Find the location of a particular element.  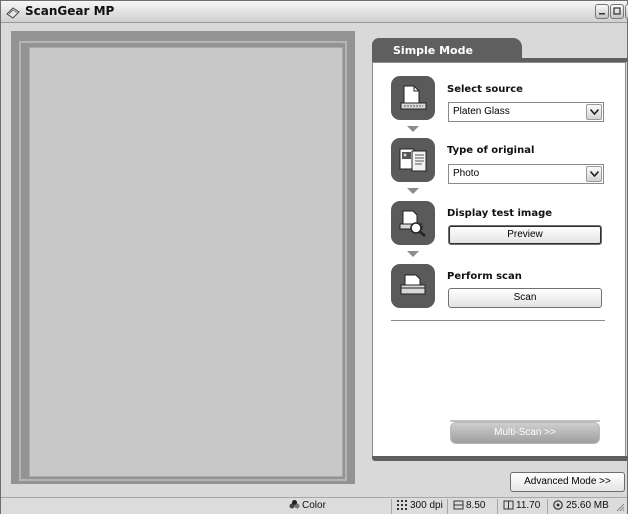

window-title: ScanGear MP is located at coordinates (70, 11).